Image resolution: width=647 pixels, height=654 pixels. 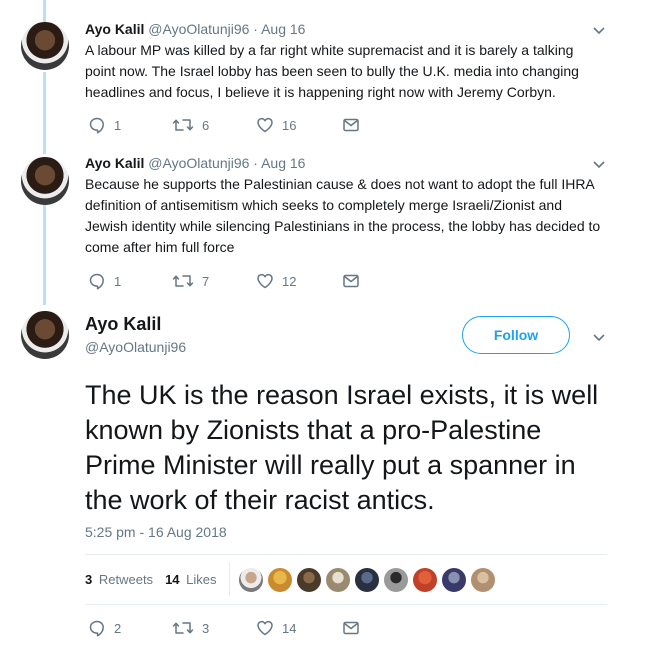 What do you see at coordinates (126, 579) in the screenshot?
I see `retweets-stat-label: Retweets` at bounding box center [126, 579].